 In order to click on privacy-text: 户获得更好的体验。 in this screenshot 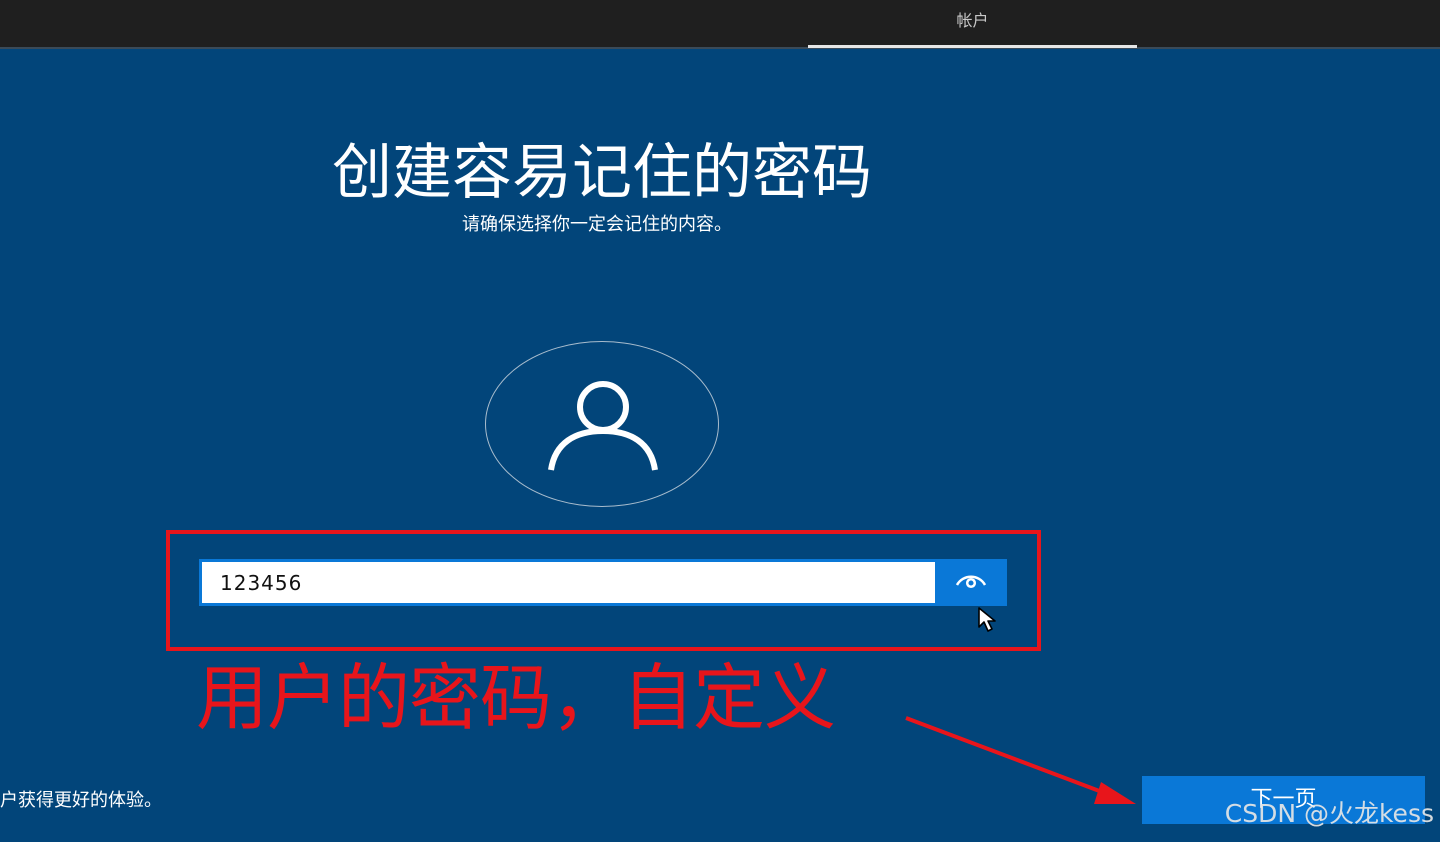, I will do `click(81, 800)`.